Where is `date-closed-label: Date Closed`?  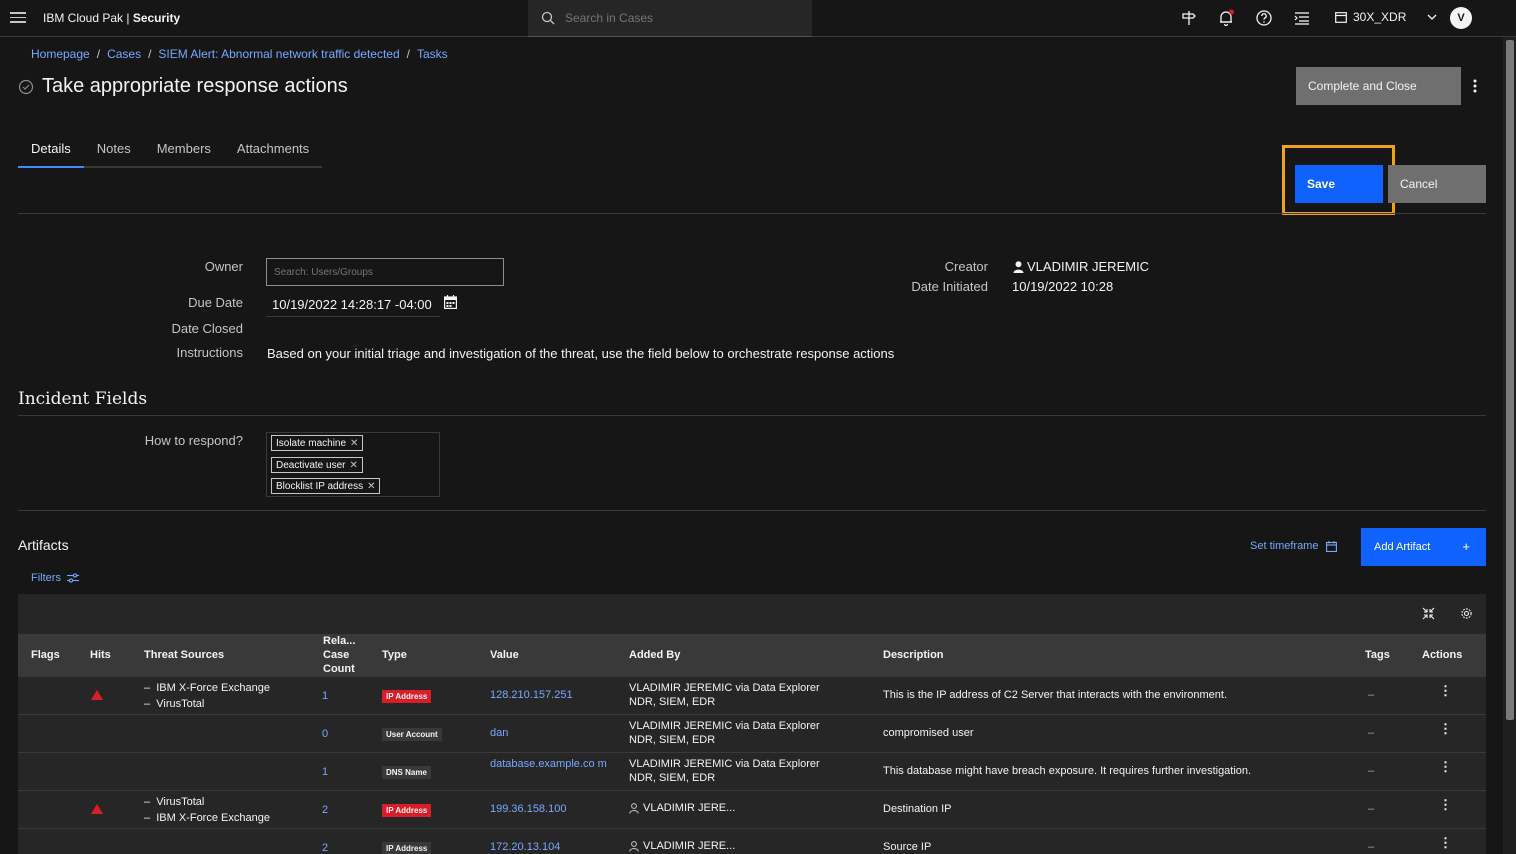
date-closed-label: Date Closed is located at coordinates (207, 328).